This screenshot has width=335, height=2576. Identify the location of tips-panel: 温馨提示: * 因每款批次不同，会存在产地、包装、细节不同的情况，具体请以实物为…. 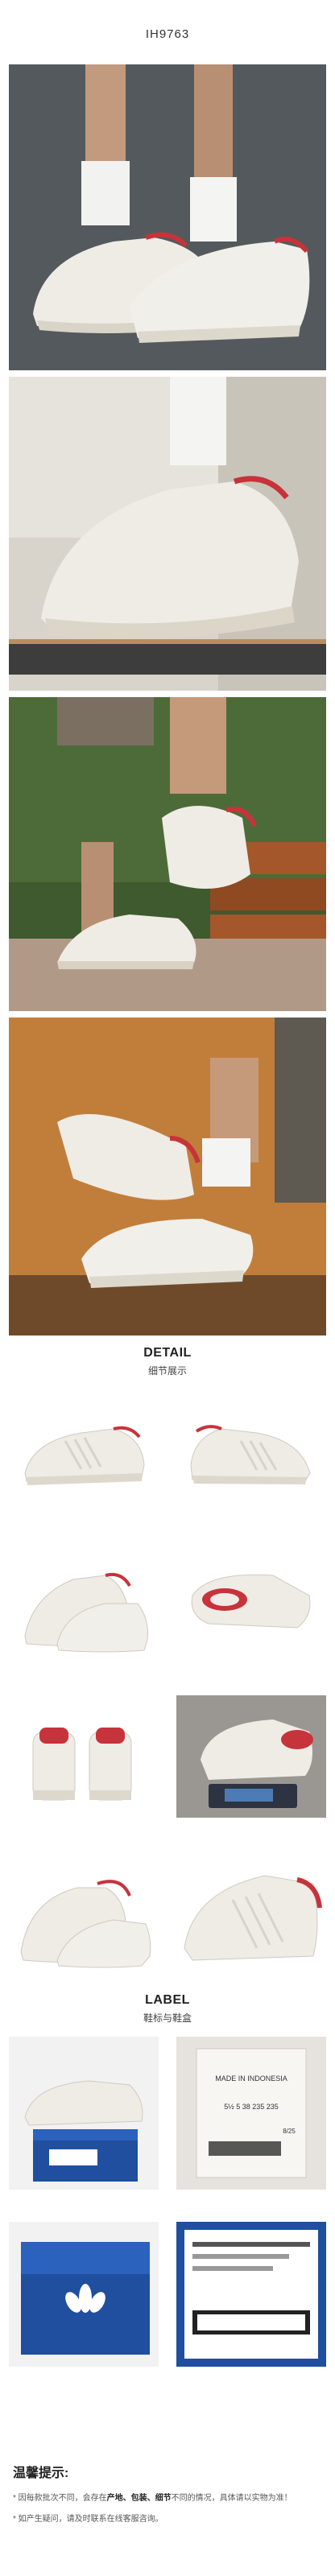
(167, 2497).